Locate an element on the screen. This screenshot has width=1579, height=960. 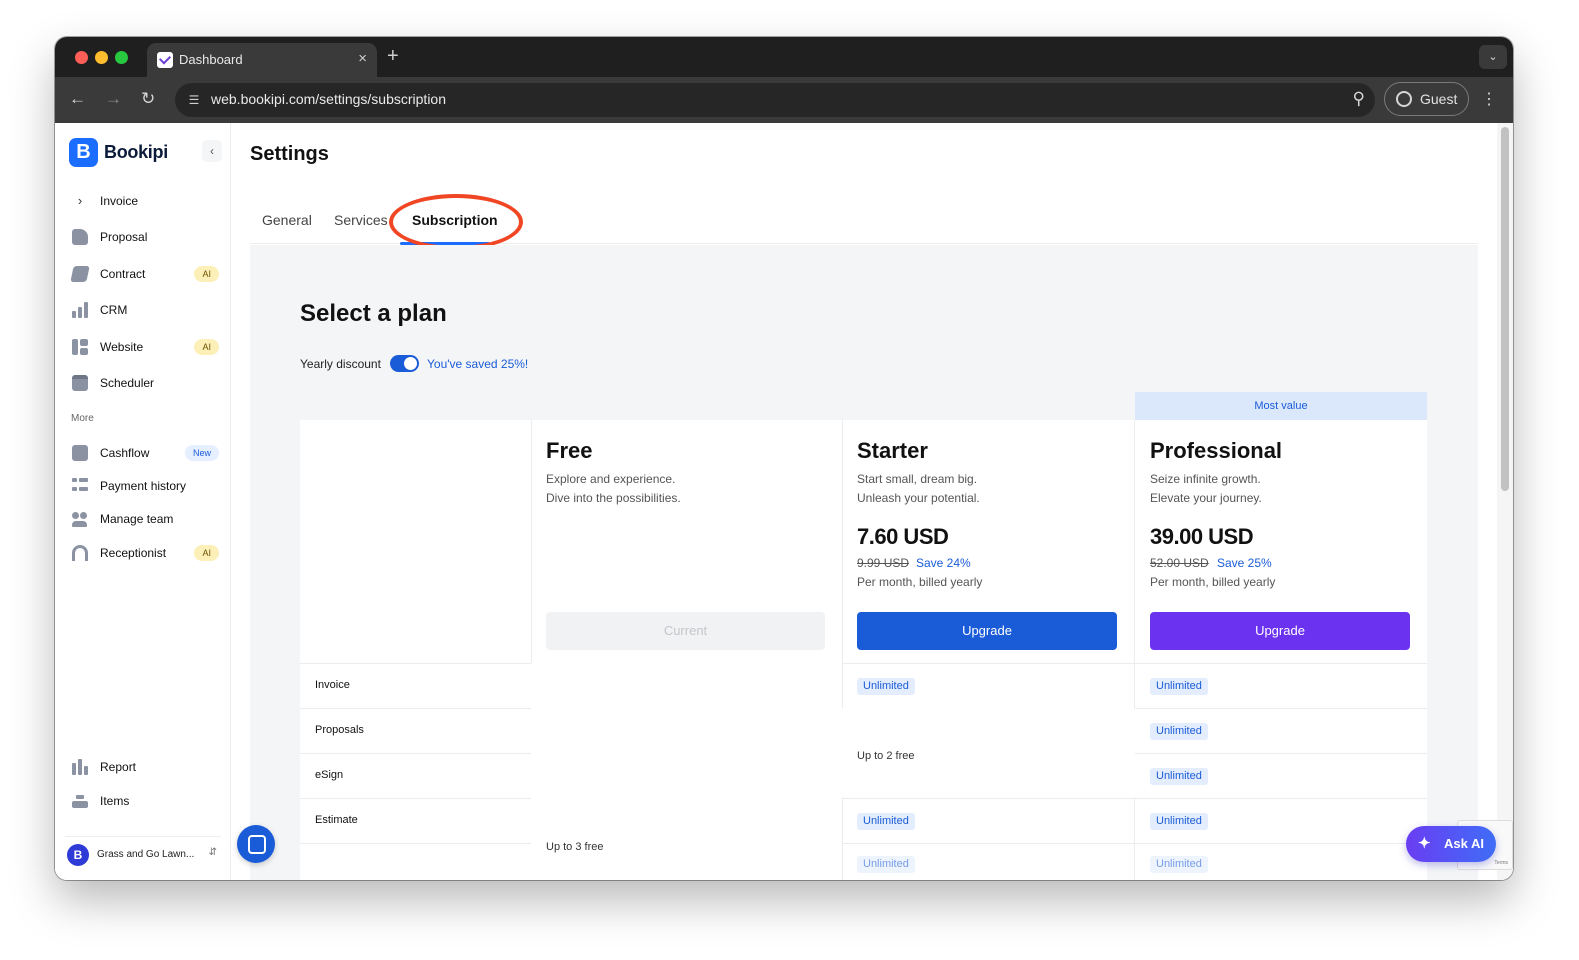
sidebar-item-proposal: Proposal is located at coordinates (144, 237).